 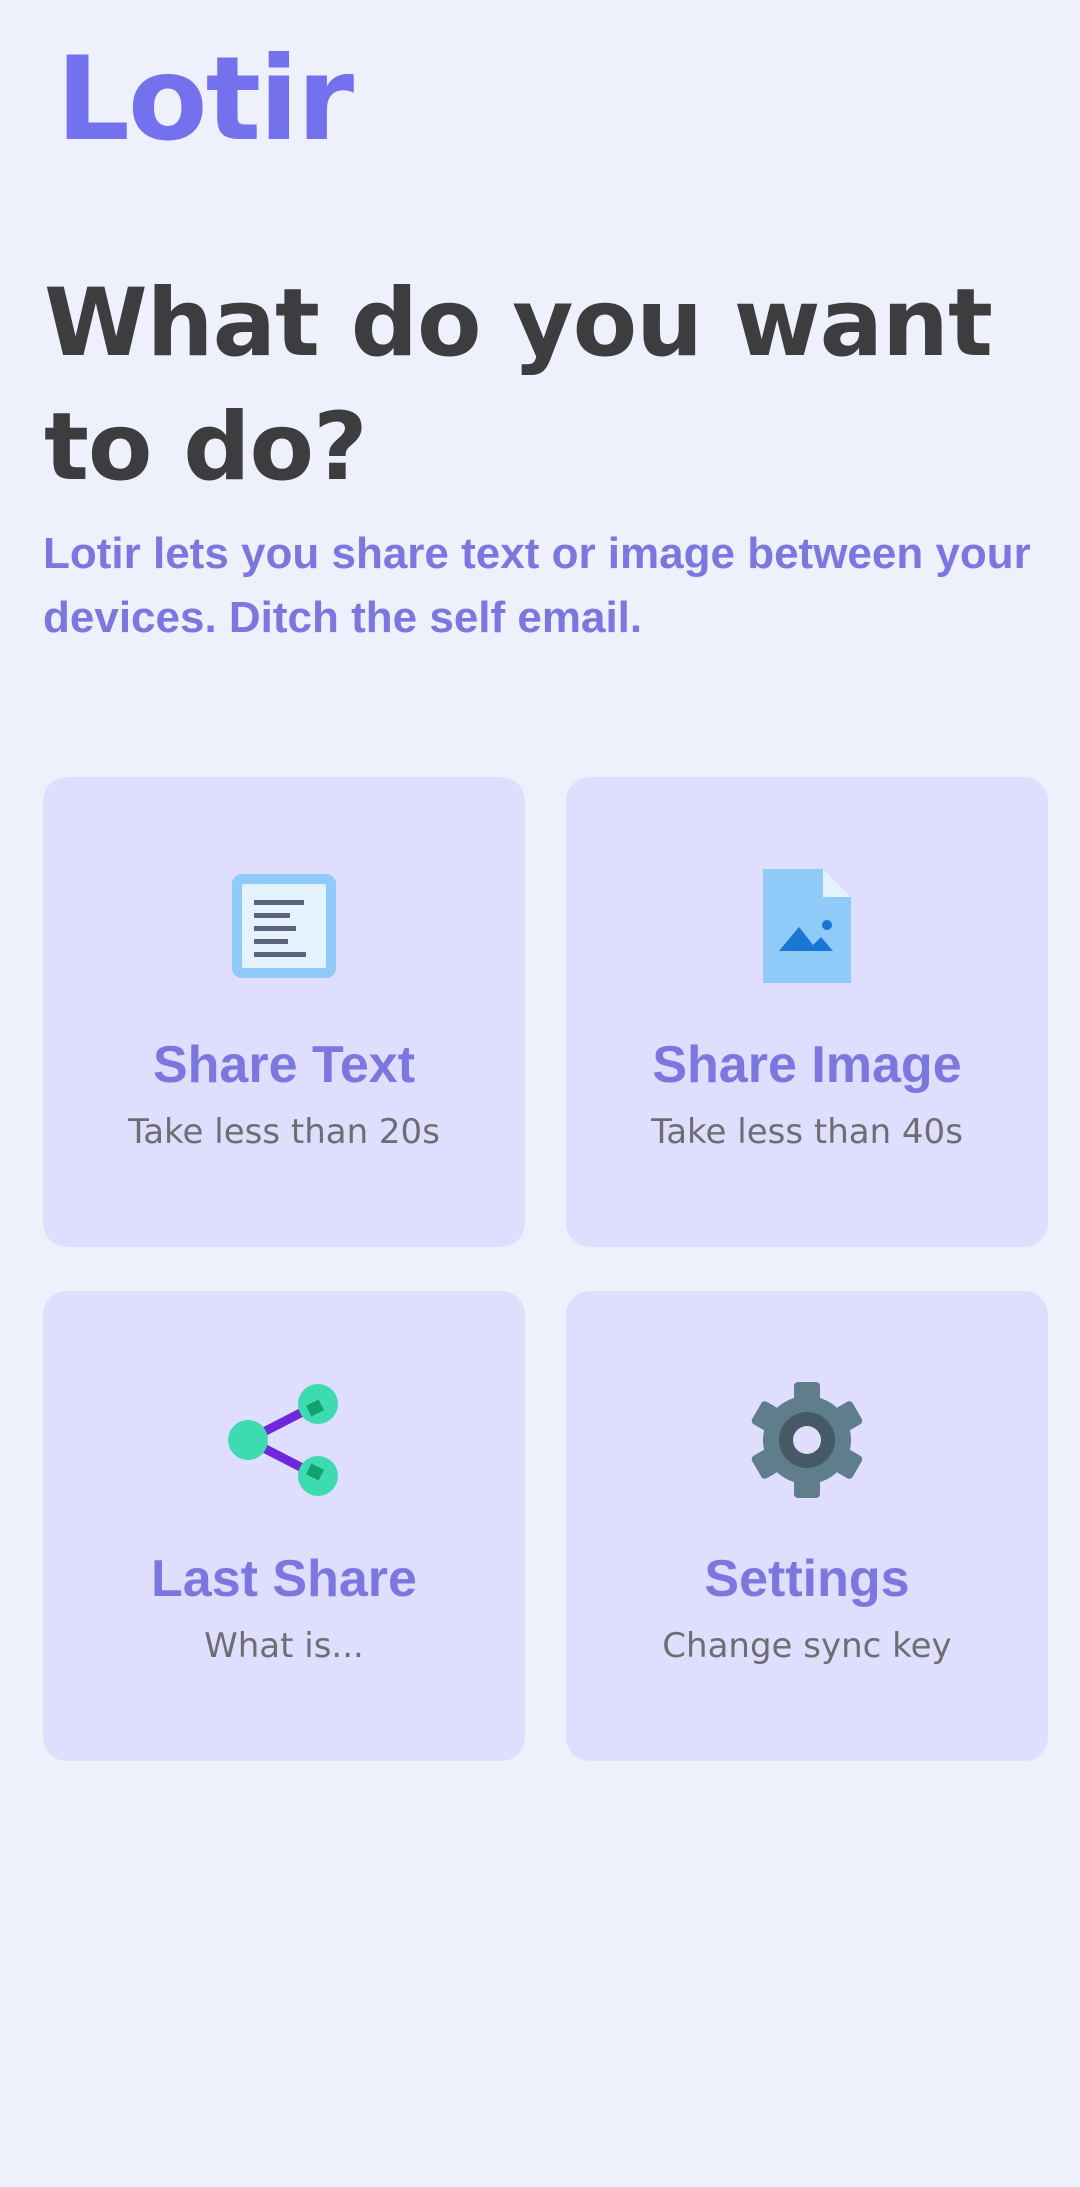 What do you see at coordinates (807, 1065) in the screenshot?
I see `share-image-title: Share Image` at bounding box center [807, 1065].